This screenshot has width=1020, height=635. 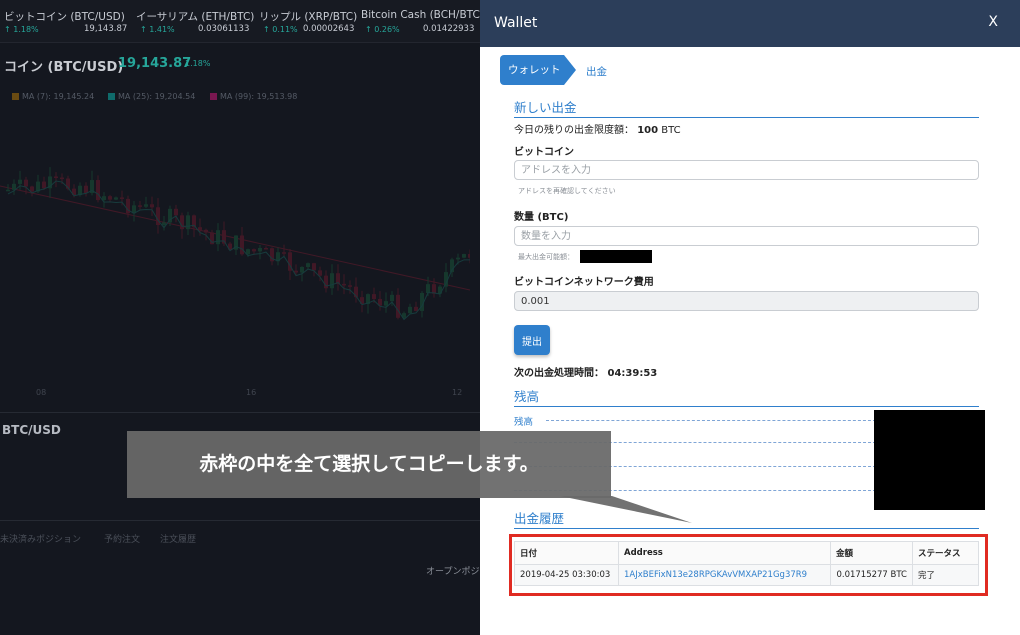 What do you see at coordinates (198, 63) in the screenshot?
I see `chart-change: 1.18%` at bounding box center [198, 63].